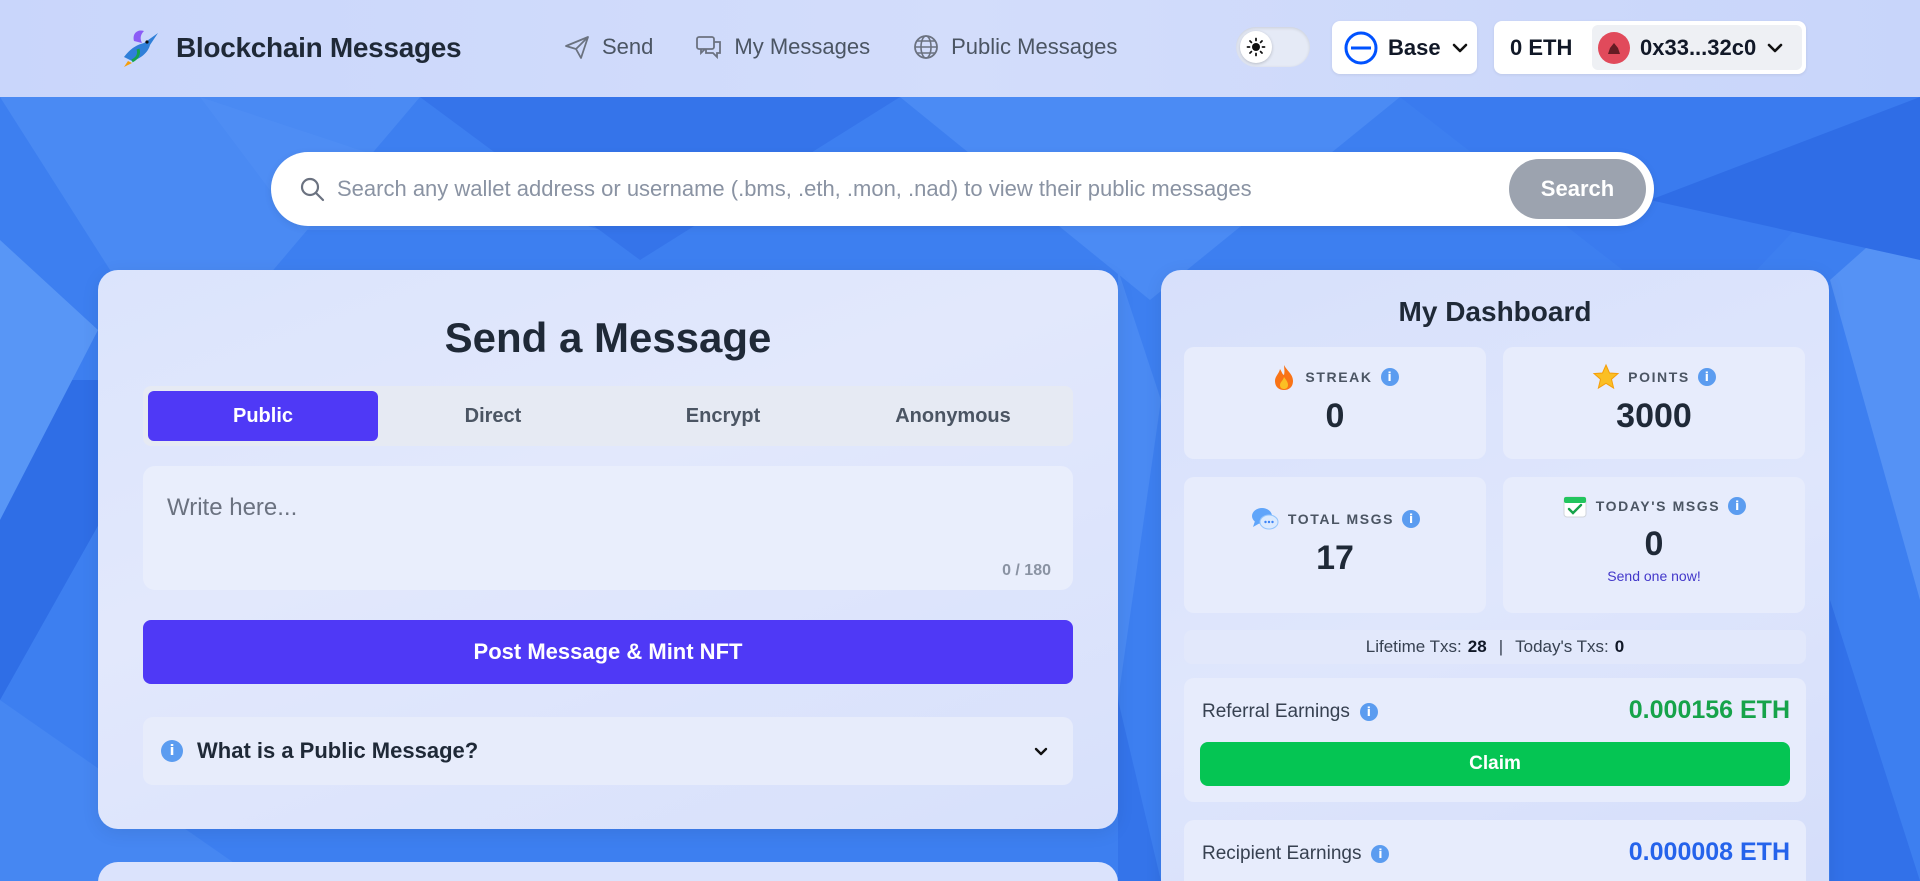 Image resolution: width=1920 pixels, height=881 pixels. What do you see at coordinates (1606, 376) in the screenshot?
I see `star-icon` at bounding box center [1606, 376].